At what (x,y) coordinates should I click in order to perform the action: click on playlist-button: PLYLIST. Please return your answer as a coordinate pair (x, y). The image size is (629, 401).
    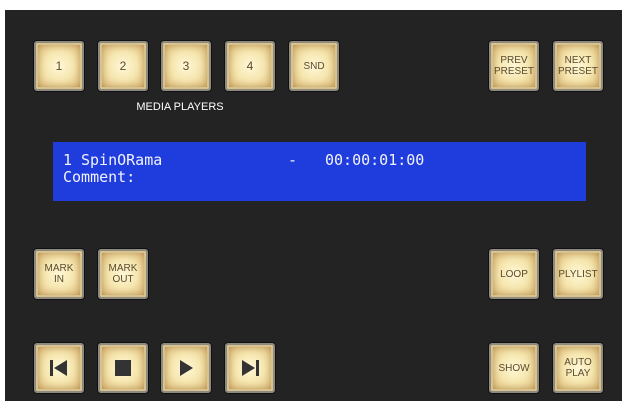
    Looking at the image, I should click on (578, 274).